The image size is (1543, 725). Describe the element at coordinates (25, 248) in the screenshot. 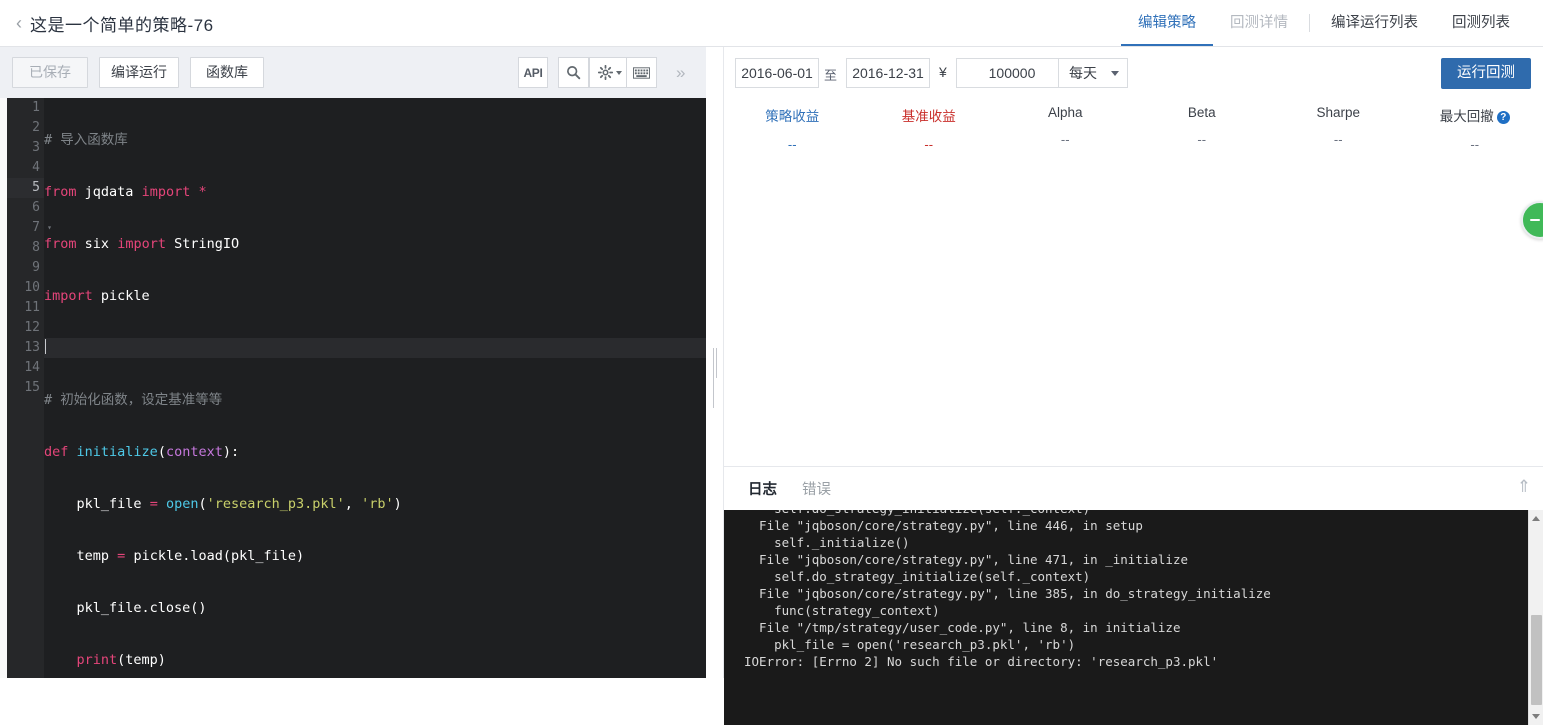

I see `line-number: 8` at that location.